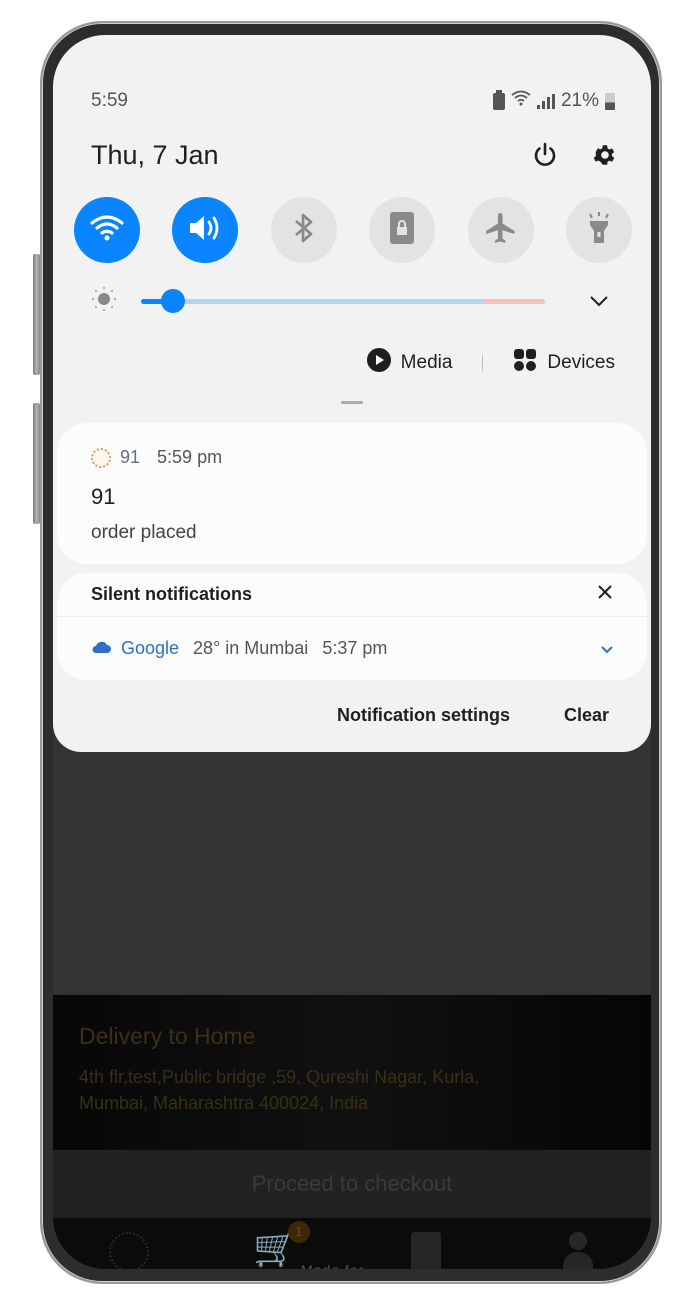  Describe the element at coordinates (129, 1250) in the screenshot. I see `home-logo-icon` at that location.